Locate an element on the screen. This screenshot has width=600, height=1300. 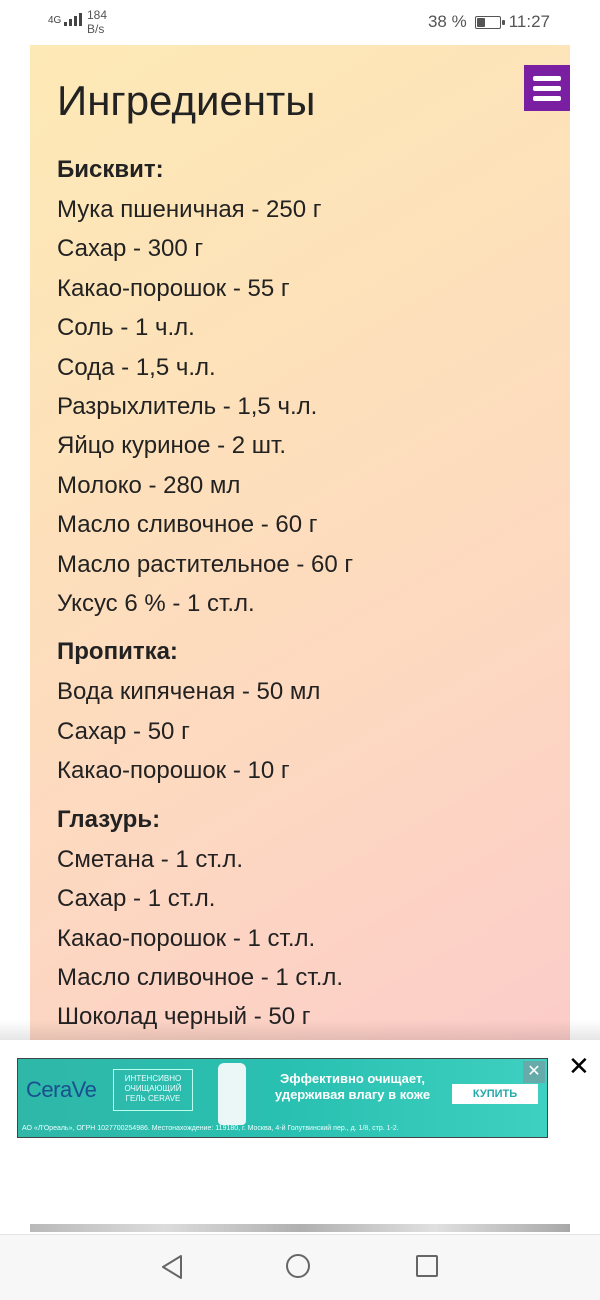
ingredient-item: Сахар - 50 г is located at coordinates (123, 731).